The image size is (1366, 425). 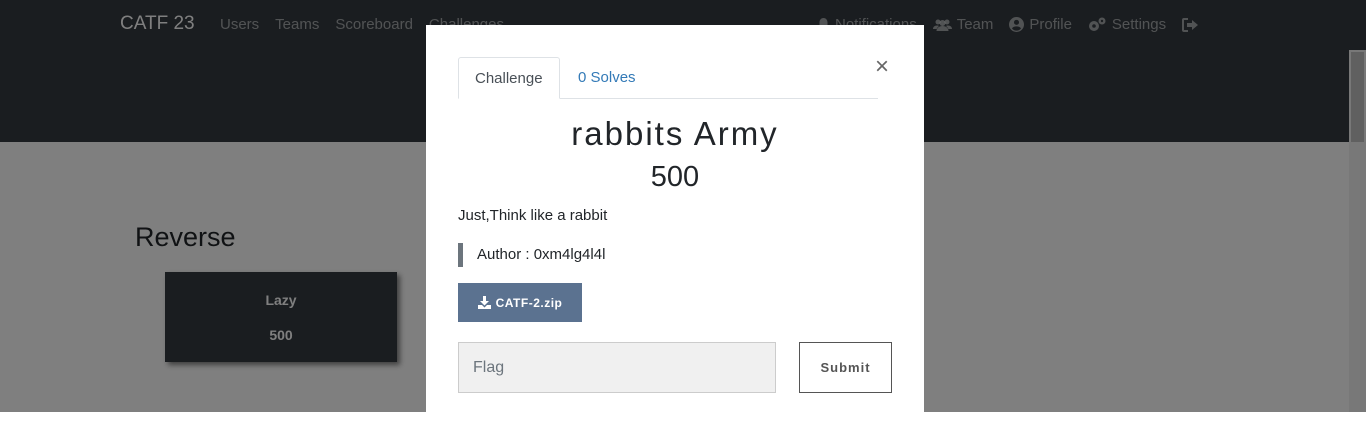 I want to click on flag-input, so click(x=617, y=367).